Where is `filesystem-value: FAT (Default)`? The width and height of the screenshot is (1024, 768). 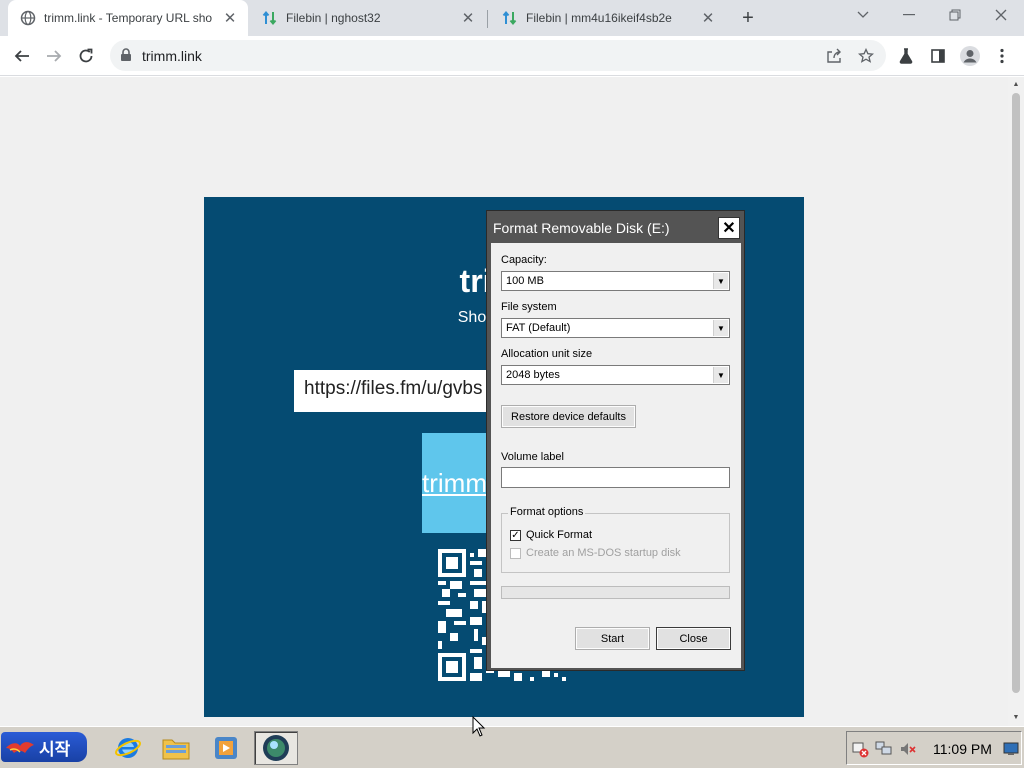 filesystem-value: FAT (Default) is located at coordinates (538, 328).